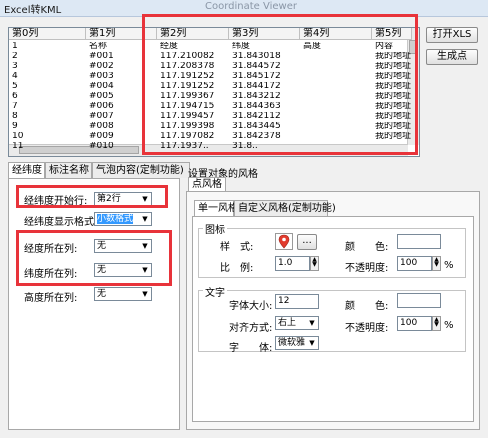 The image size is (488, 438). I want to click on window-title: Excel转KML, so click(33, 10).